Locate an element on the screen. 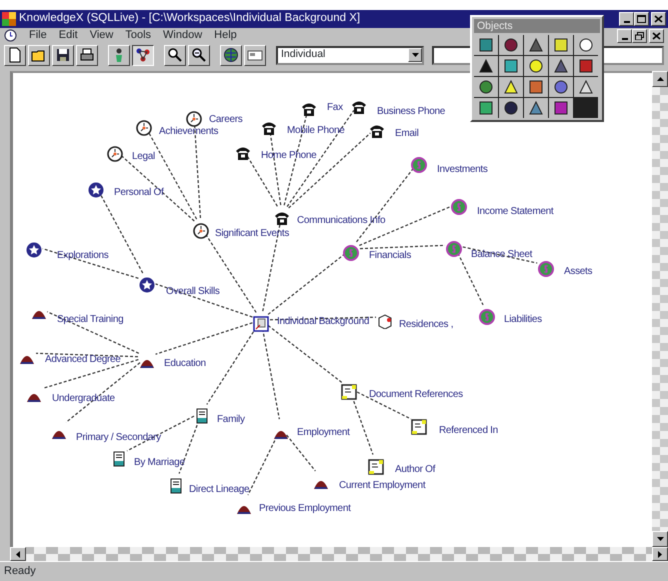 This screenshot has height=581, width=668. maximize-icon is located at coordinates (641, 19).